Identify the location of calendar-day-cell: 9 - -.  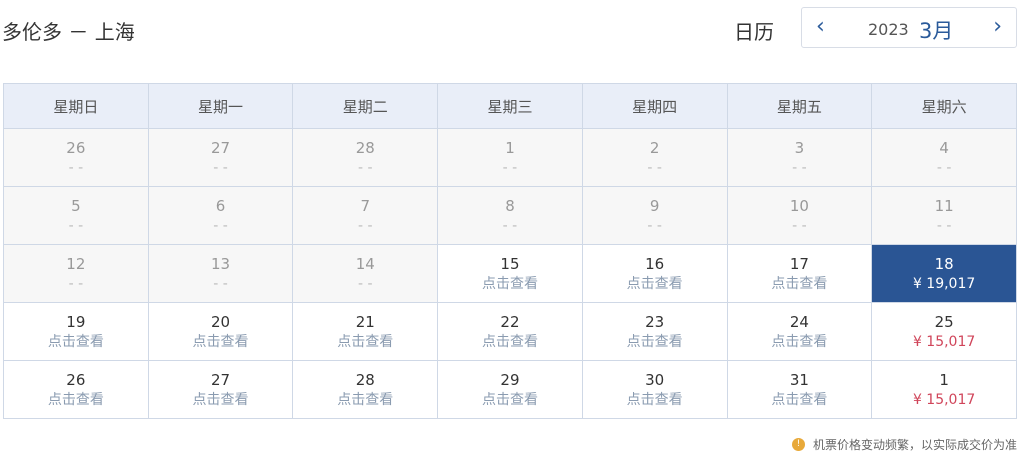
(654, 215).